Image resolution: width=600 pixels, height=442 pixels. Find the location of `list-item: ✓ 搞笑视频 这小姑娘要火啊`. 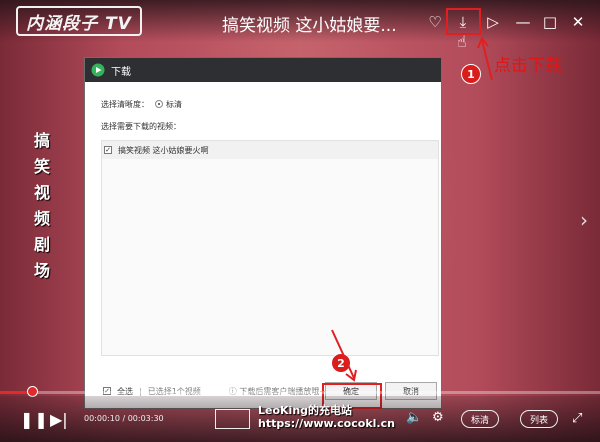

list-item: ✓ 搞笑视频 这小姑娘要火啊 is located at coordinates (270, 150).